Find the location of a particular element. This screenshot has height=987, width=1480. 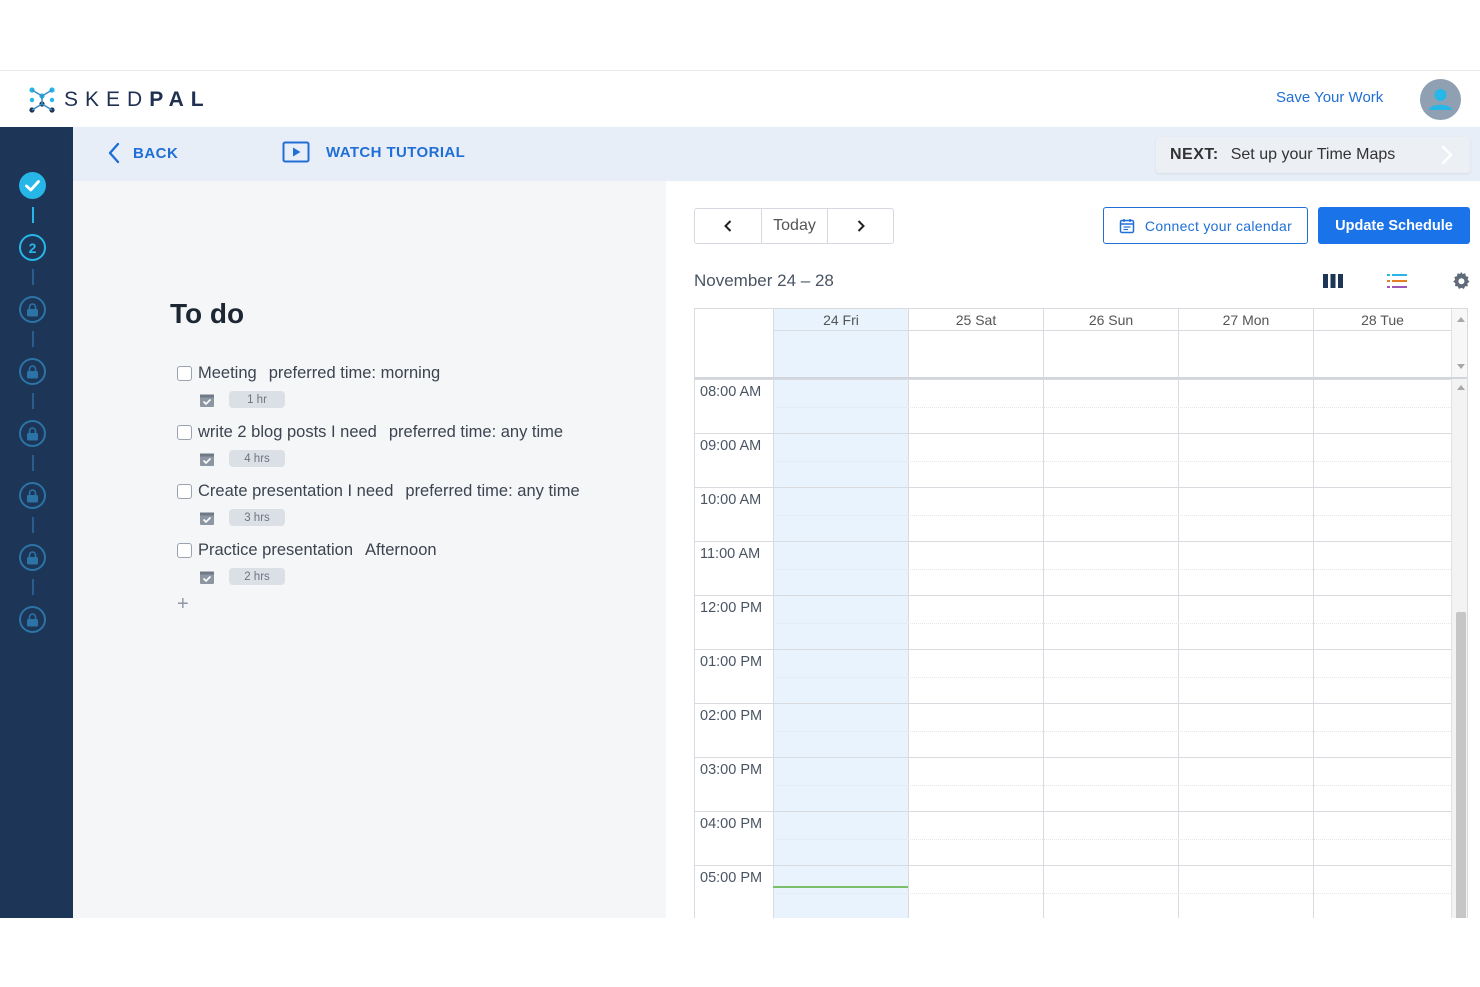

duration-badge: 2 hrs is located at coordinates (257, 576).